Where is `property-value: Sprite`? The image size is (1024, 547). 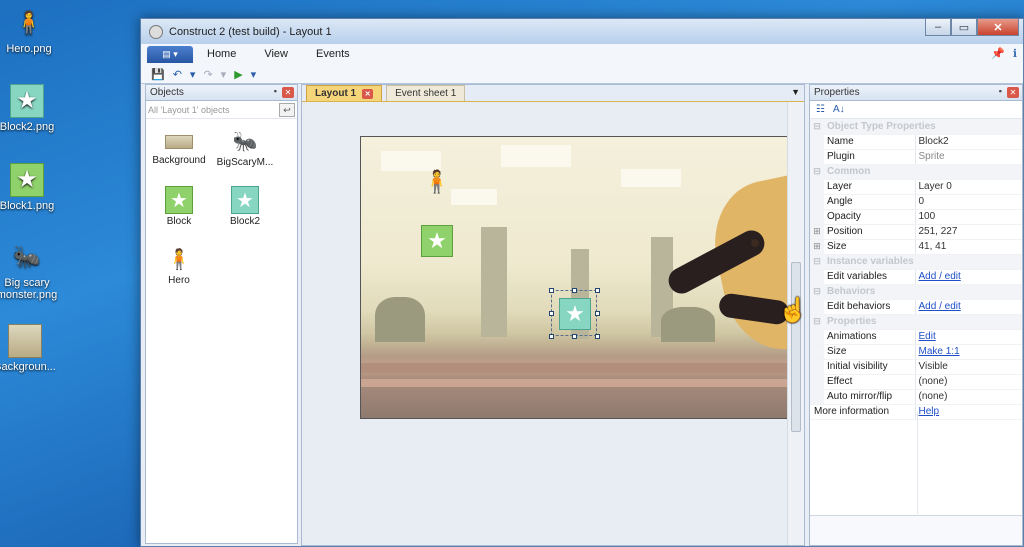
property-value: Sprite is located at coordinates (968, 157).